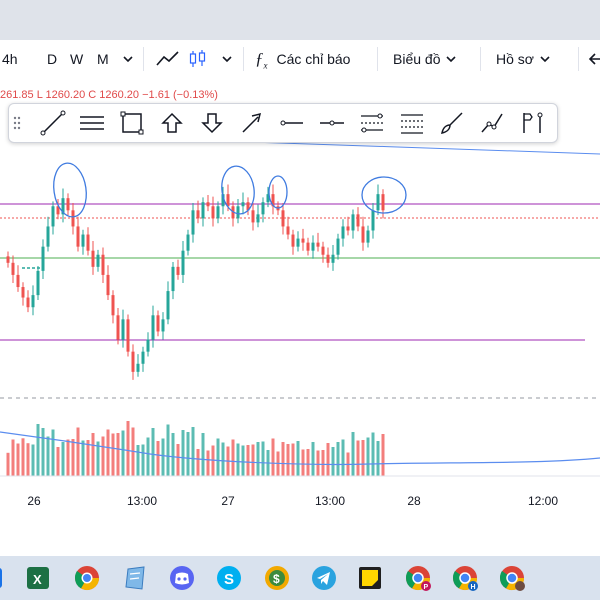 Image resolution: width=600 pixels, height=600 pixels. I want to click on fib-retracement-icon, so click(372, 123).